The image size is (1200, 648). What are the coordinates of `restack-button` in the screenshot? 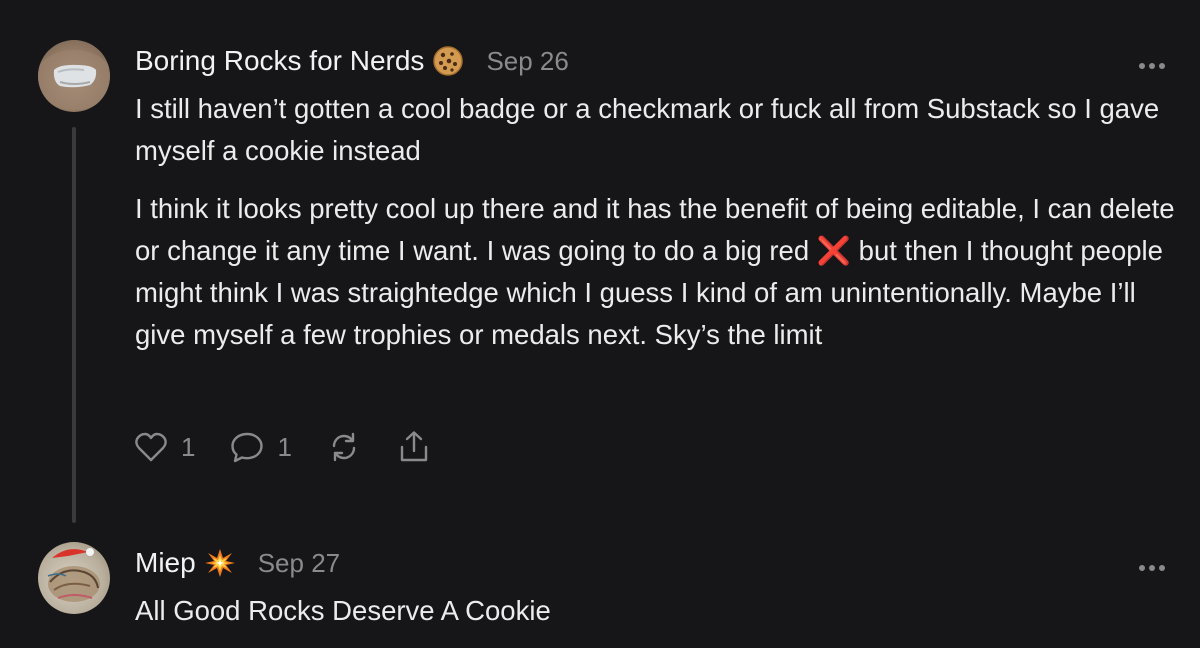 It's located at (344, 447).